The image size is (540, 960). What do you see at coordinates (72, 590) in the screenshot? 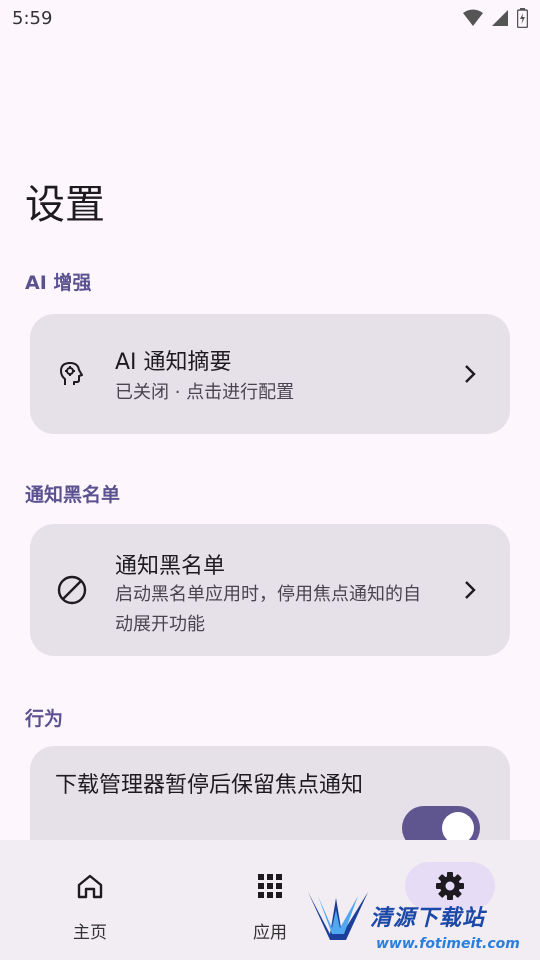
I see `block-icon` at bounding box center [72, 590].